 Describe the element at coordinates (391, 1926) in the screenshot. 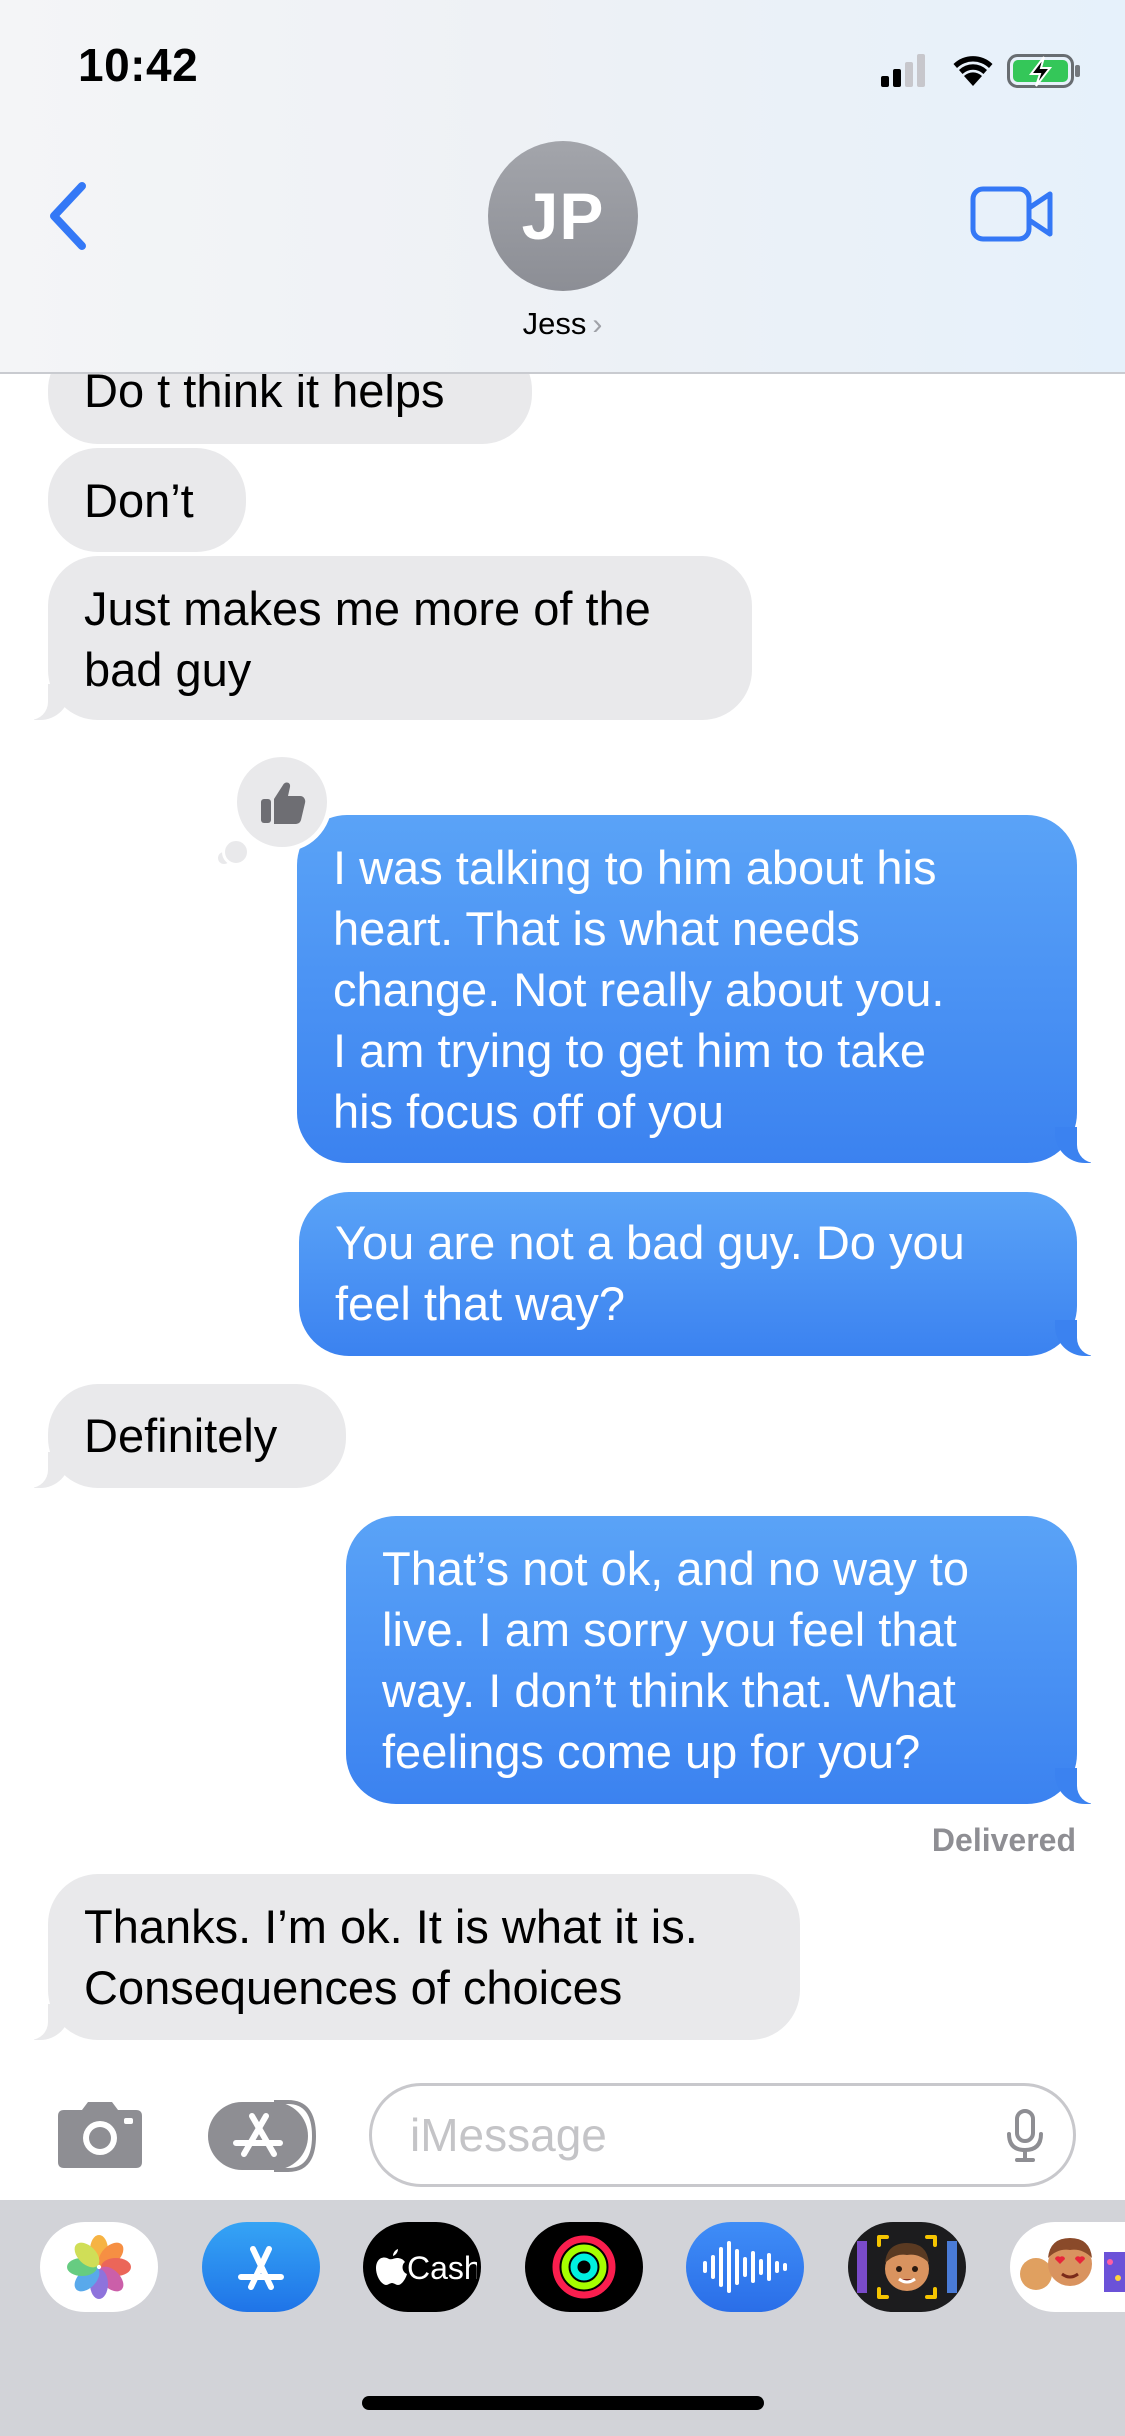

I see `message-line: Thanks. I’m ok. It is what it is.` at that location.